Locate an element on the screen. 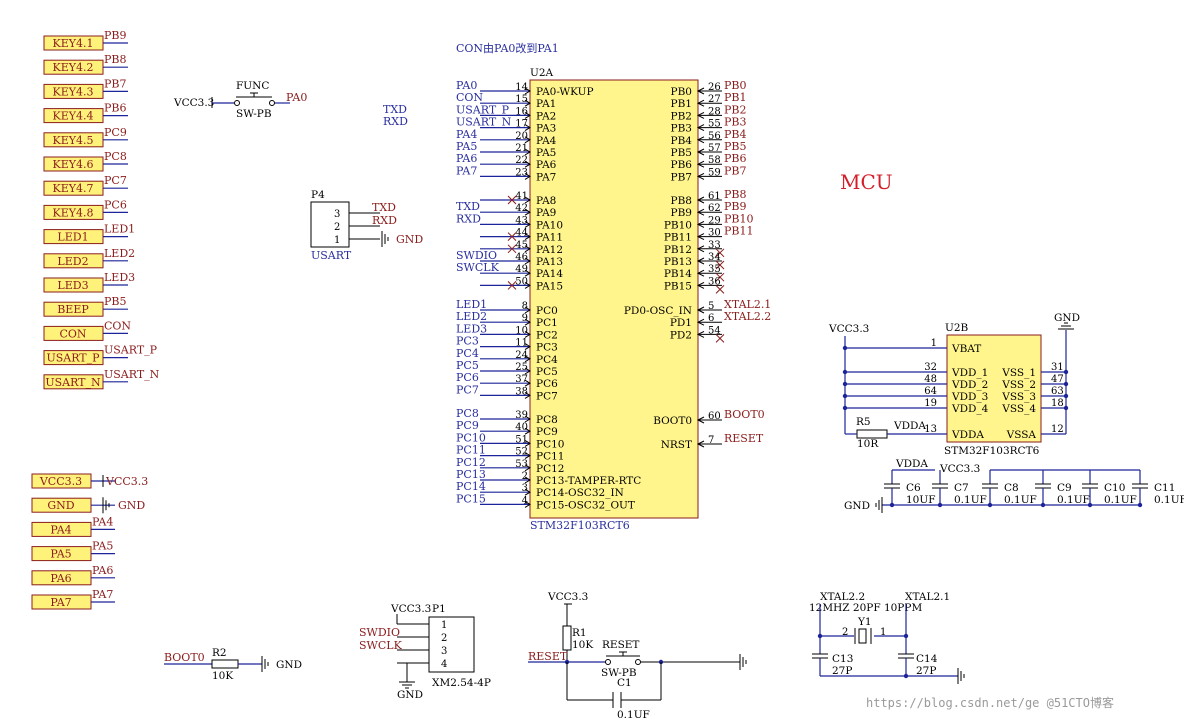  ic-net-label: BOOT0 is located at coordinates (744, 414).